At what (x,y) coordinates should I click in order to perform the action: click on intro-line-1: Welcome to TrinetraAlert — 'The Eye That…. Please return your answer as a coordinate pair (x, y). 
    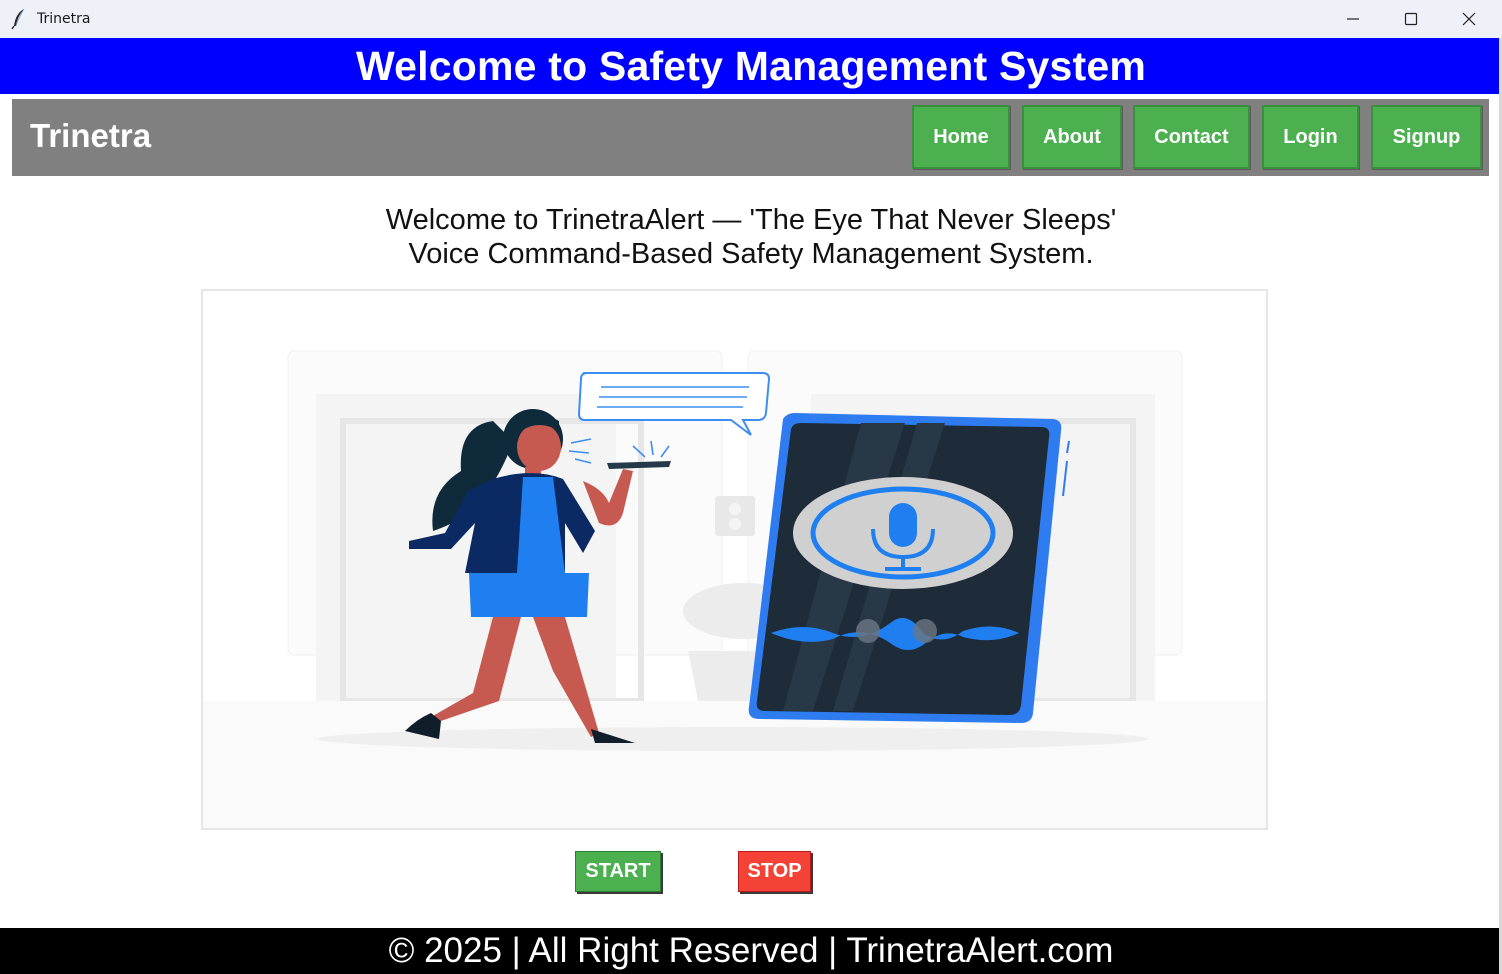
    Looking at the image, I should click on (751, 220).